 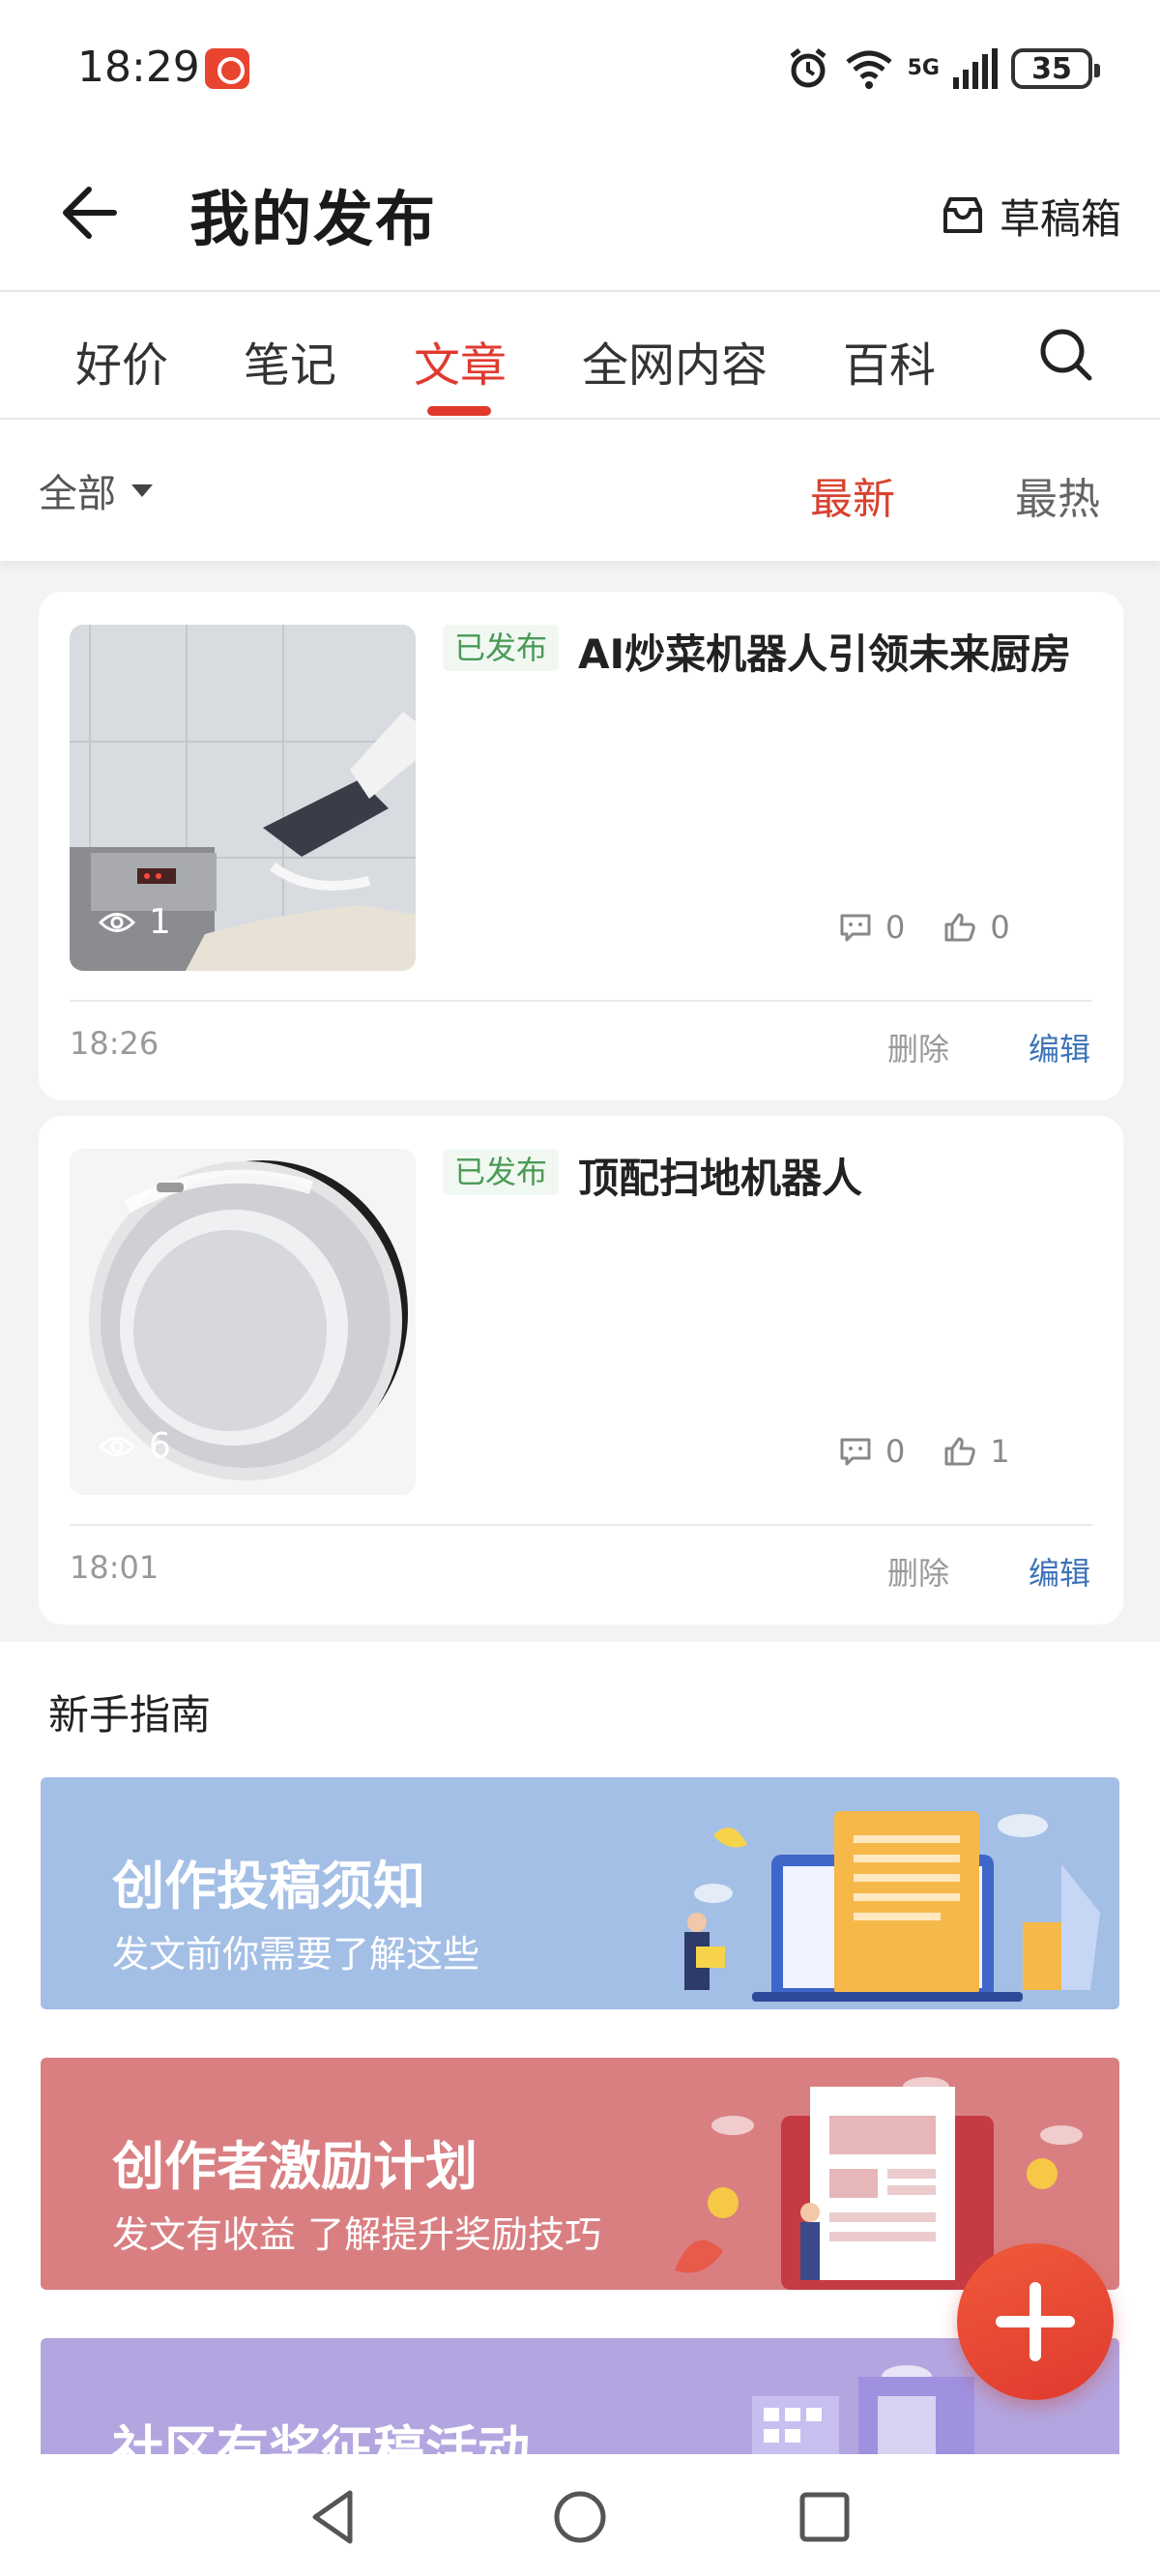 I want to click on plus-icon, so click(x=1035, y=2321).